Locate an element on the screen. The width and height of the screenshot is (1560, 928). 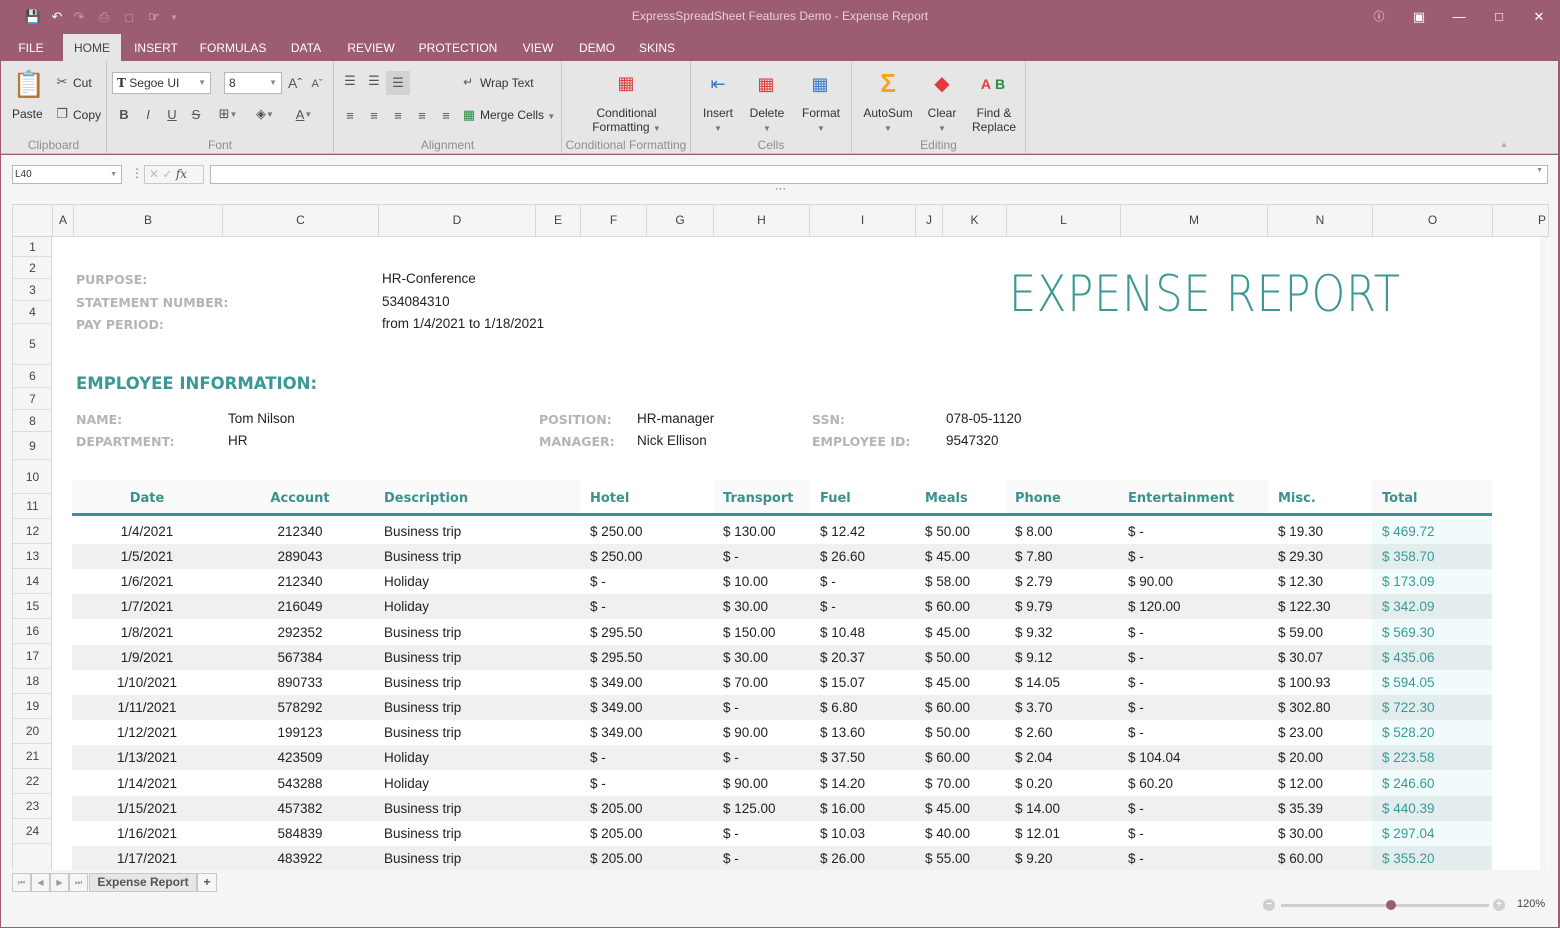
table-cell: $ 14.05 is located at coordinates (1061, 682).